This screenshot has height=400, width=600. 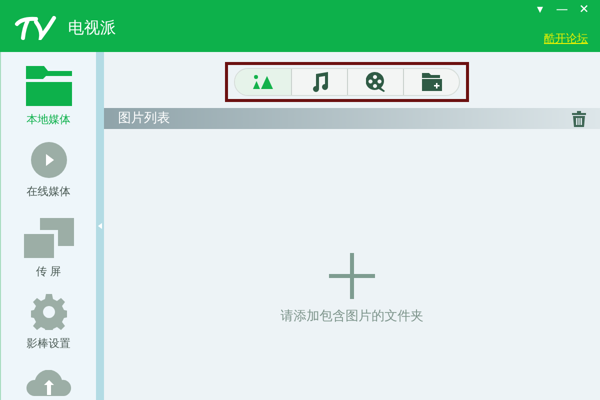 I want to click on add-folder-plus-icon, so click(x=352, y=276).